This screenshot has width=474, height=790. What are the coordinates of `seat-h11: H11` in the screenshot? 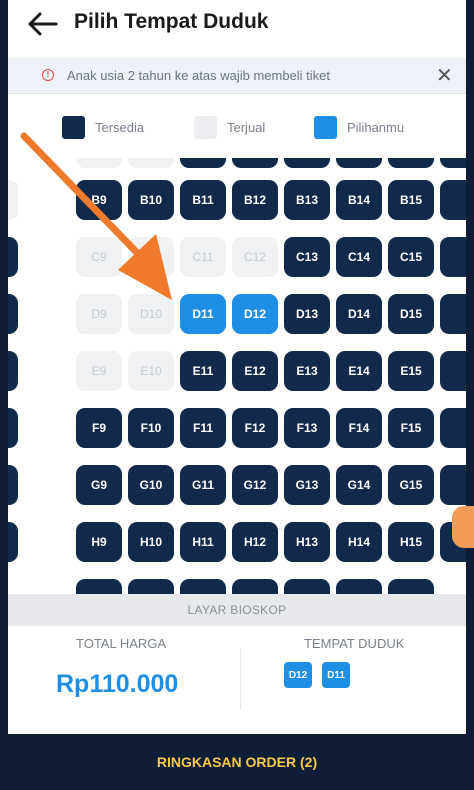 It's located at (203, 542).